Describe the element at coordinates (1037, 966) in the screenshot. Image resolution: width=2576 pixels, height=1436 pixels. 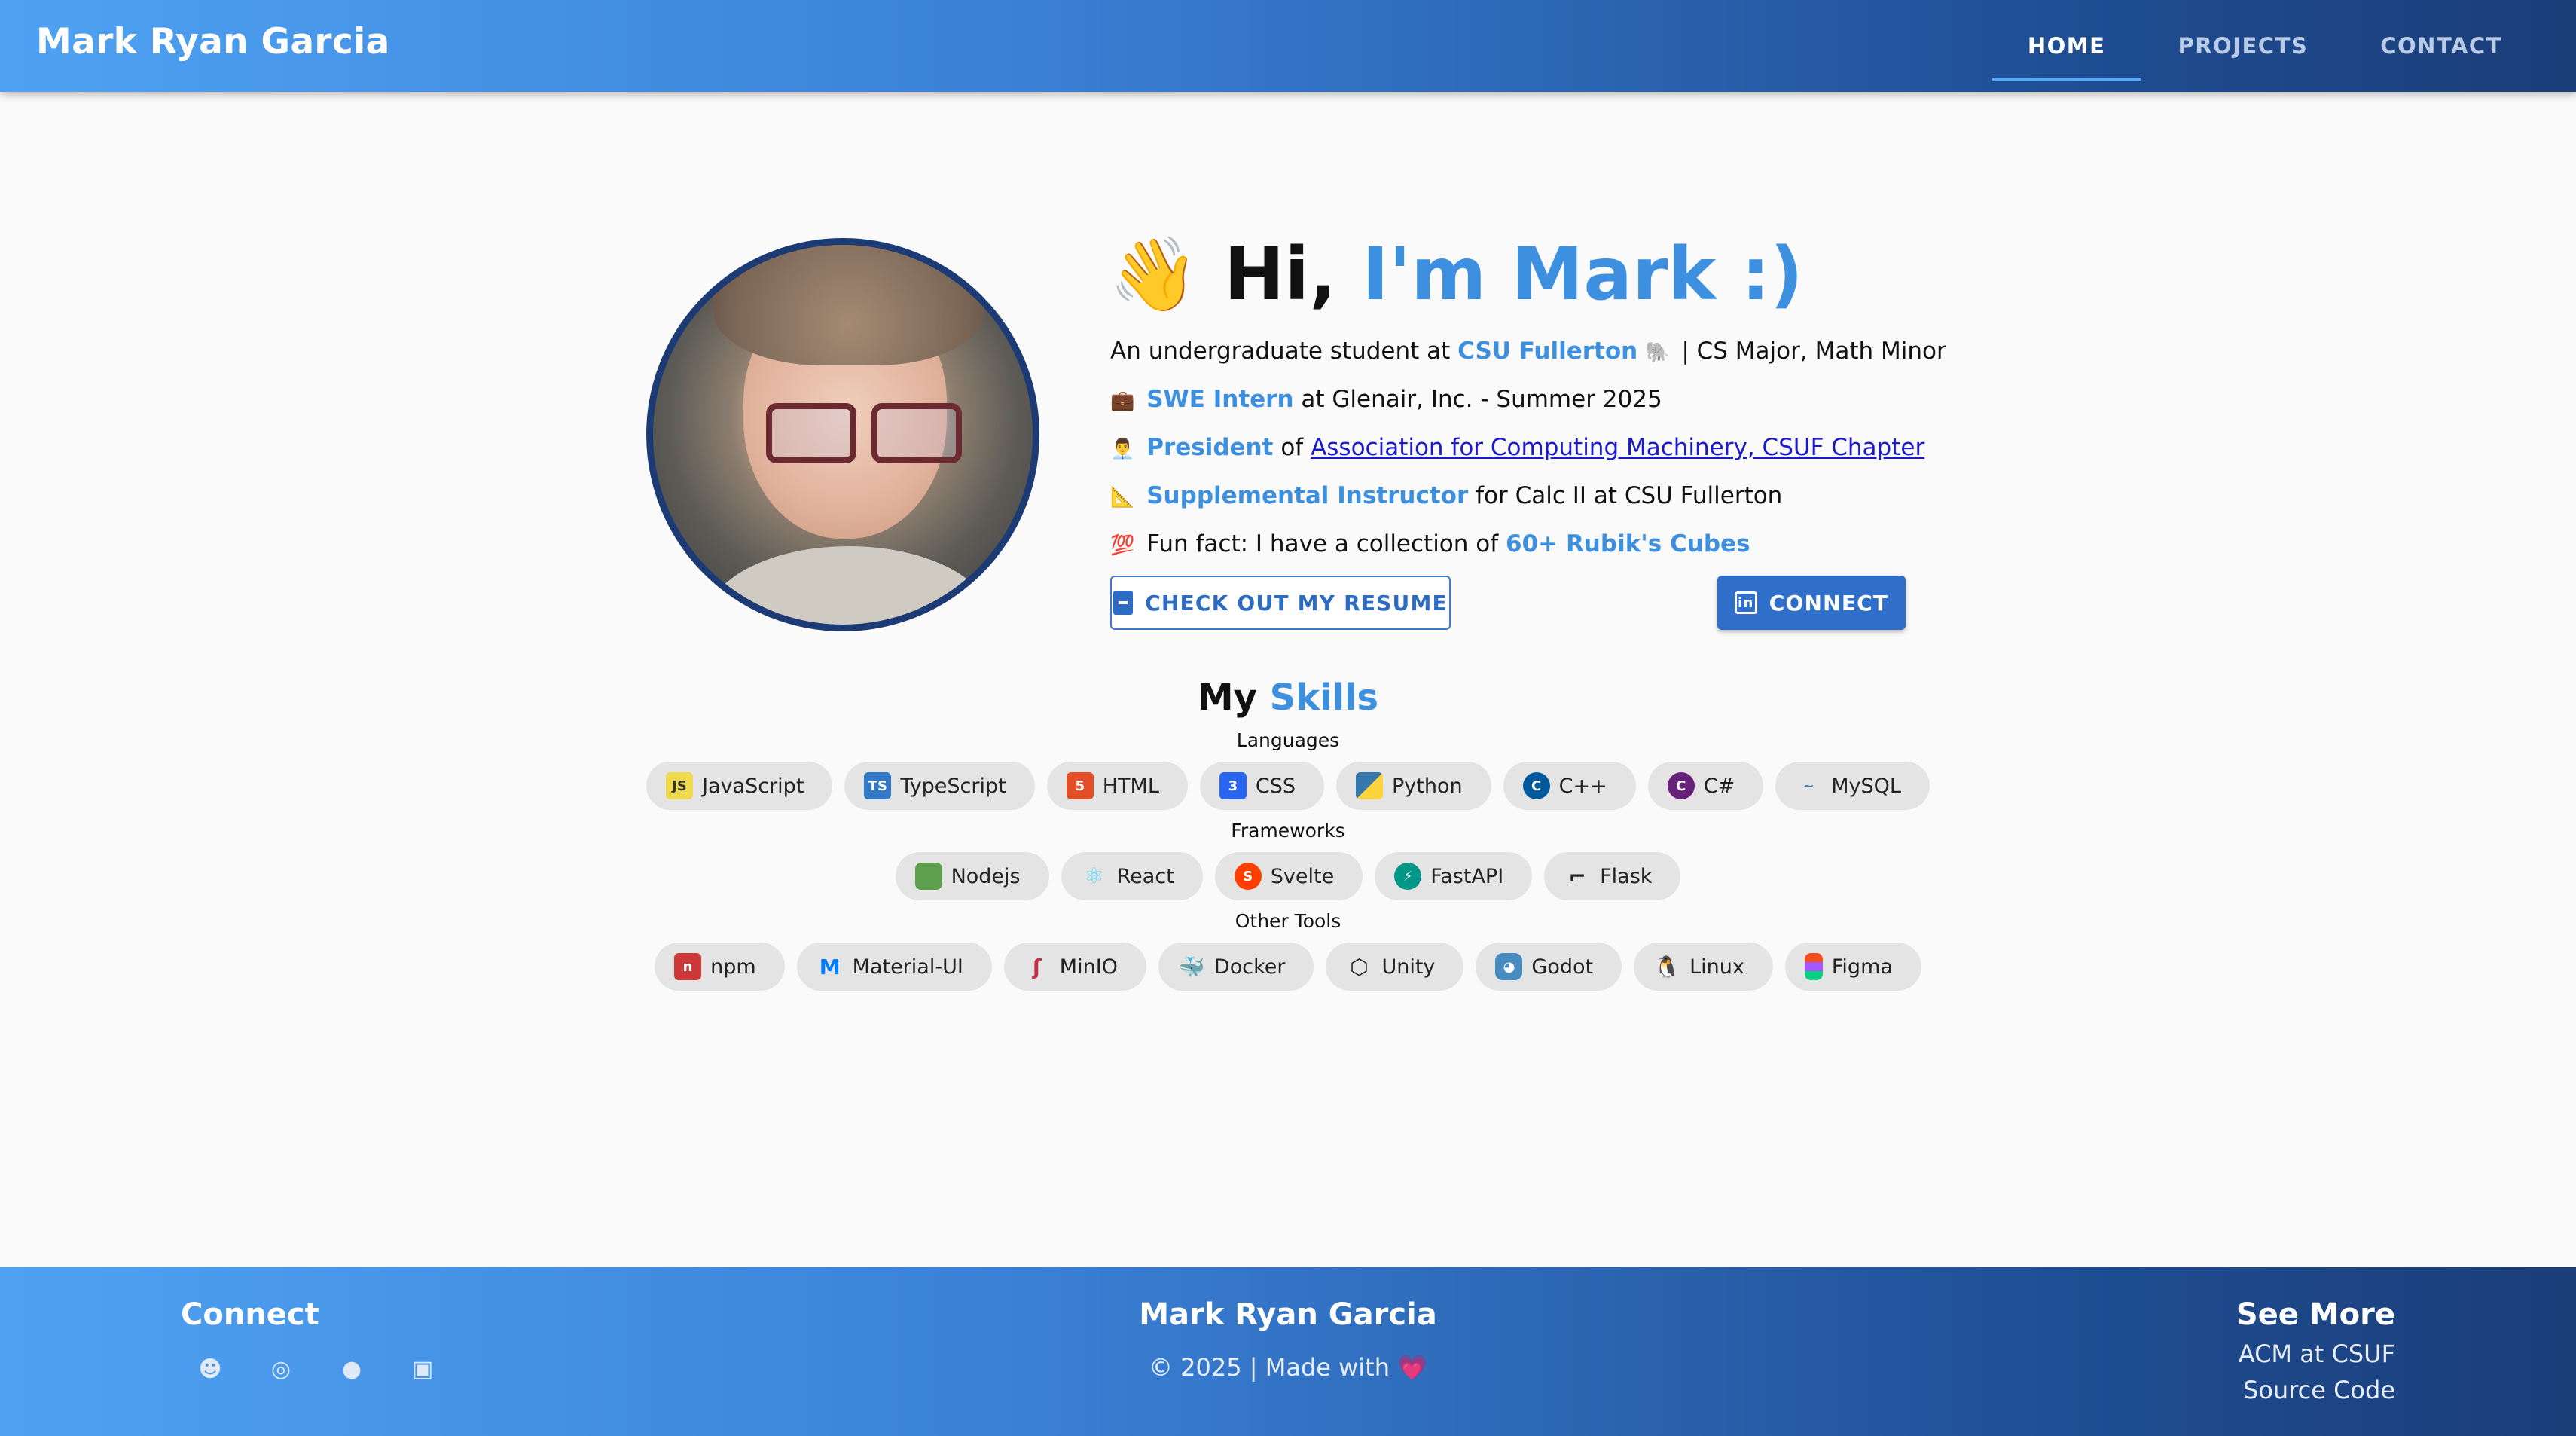
I see `minio-icon: ʃ` at that location.